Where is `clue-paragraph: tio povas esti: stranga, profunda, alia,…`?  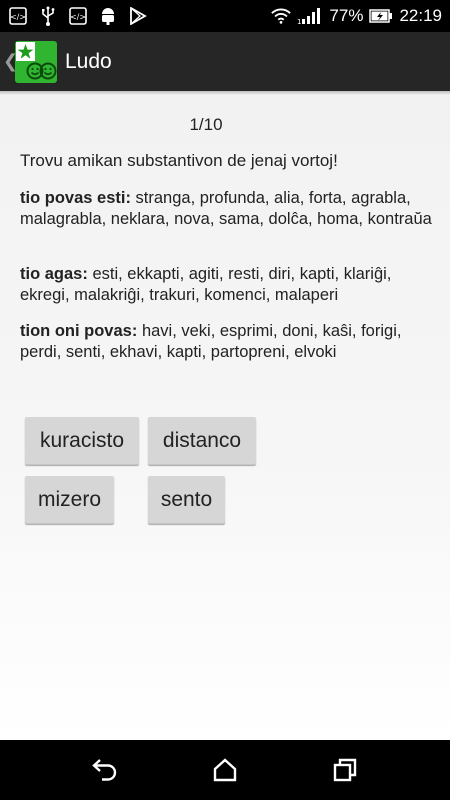
clue-paragraph: tio povas esti: stranga, profunda, alia,… is located at coordinates (226, 209).